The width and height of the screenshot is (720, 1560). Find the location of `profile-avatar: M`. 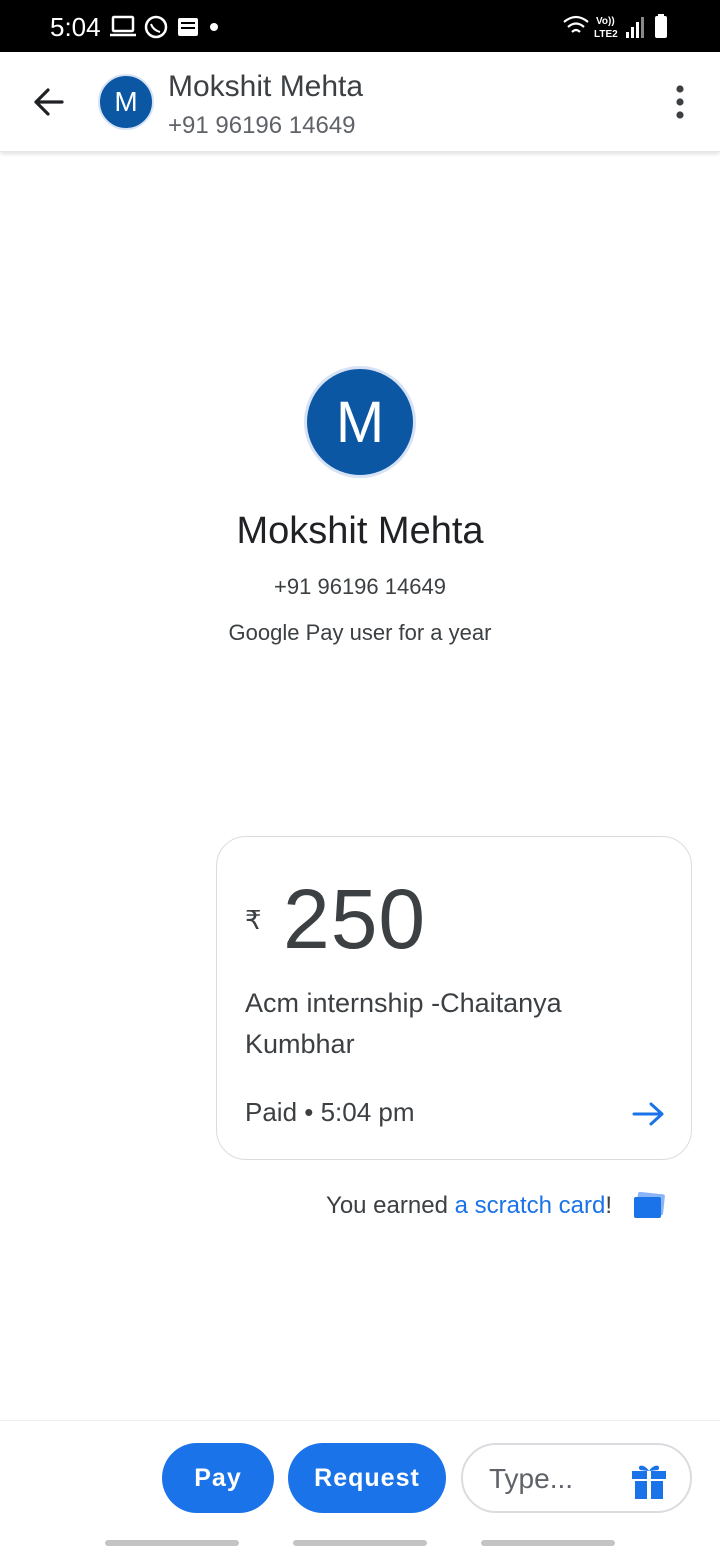

profile-avatar: M is located at coordinates (360, 422).